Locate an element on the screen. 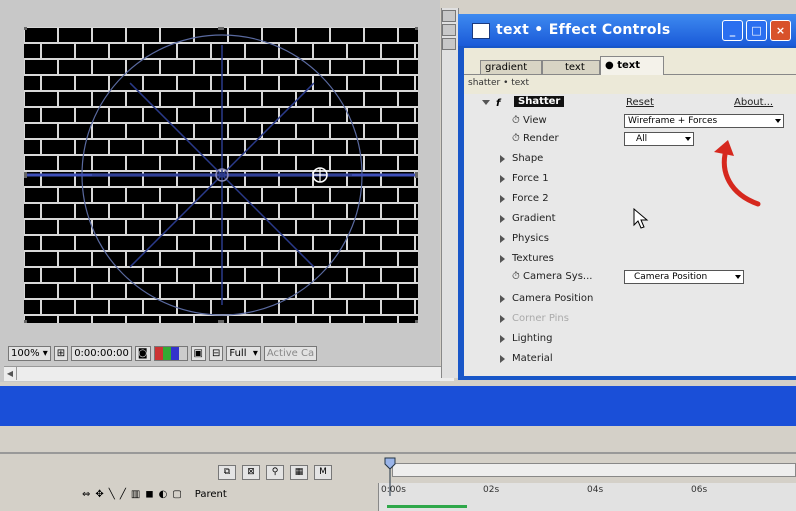 The image size is (796, 511). twirl-down-icon is located at coordinates (486, 102).